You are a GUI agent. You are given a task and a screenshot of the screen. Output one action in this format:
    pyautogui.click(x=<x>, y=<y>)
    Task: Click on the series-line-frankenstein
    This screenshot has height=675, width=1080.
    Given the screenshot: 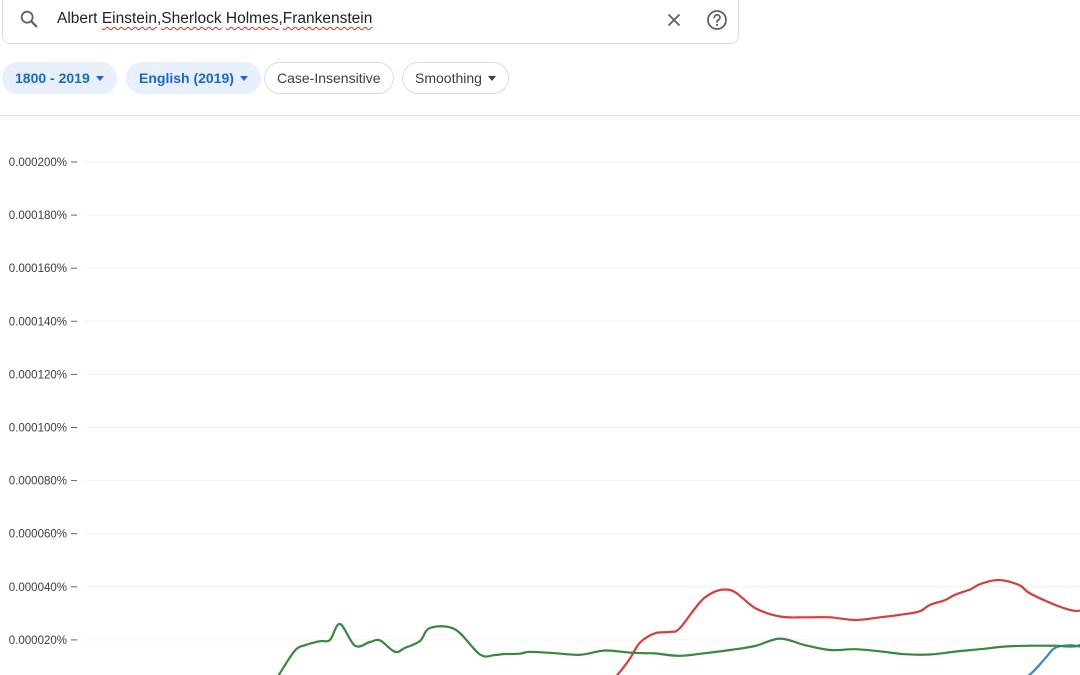 What is the action you would take?
    pyautogui.click(x=630, y=642)
    